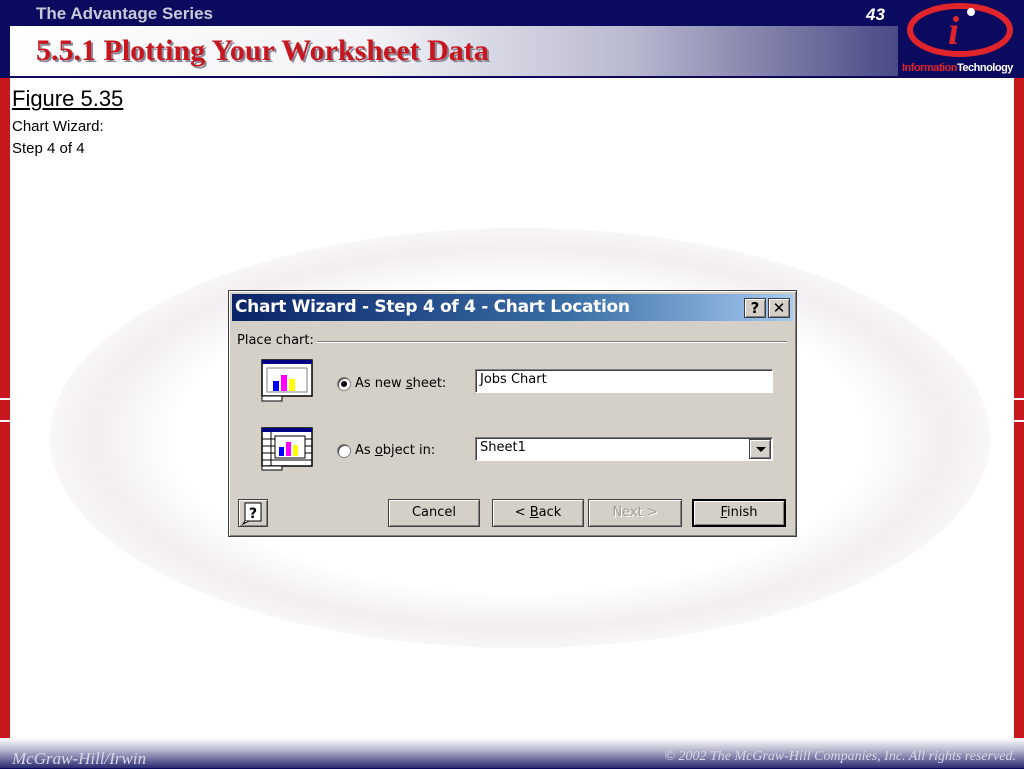 The image size is (1024, 769). What do you see at coordinates (5, 408) in the screenshot?
I see `left-red-bar` at bounding box center [5, 408].